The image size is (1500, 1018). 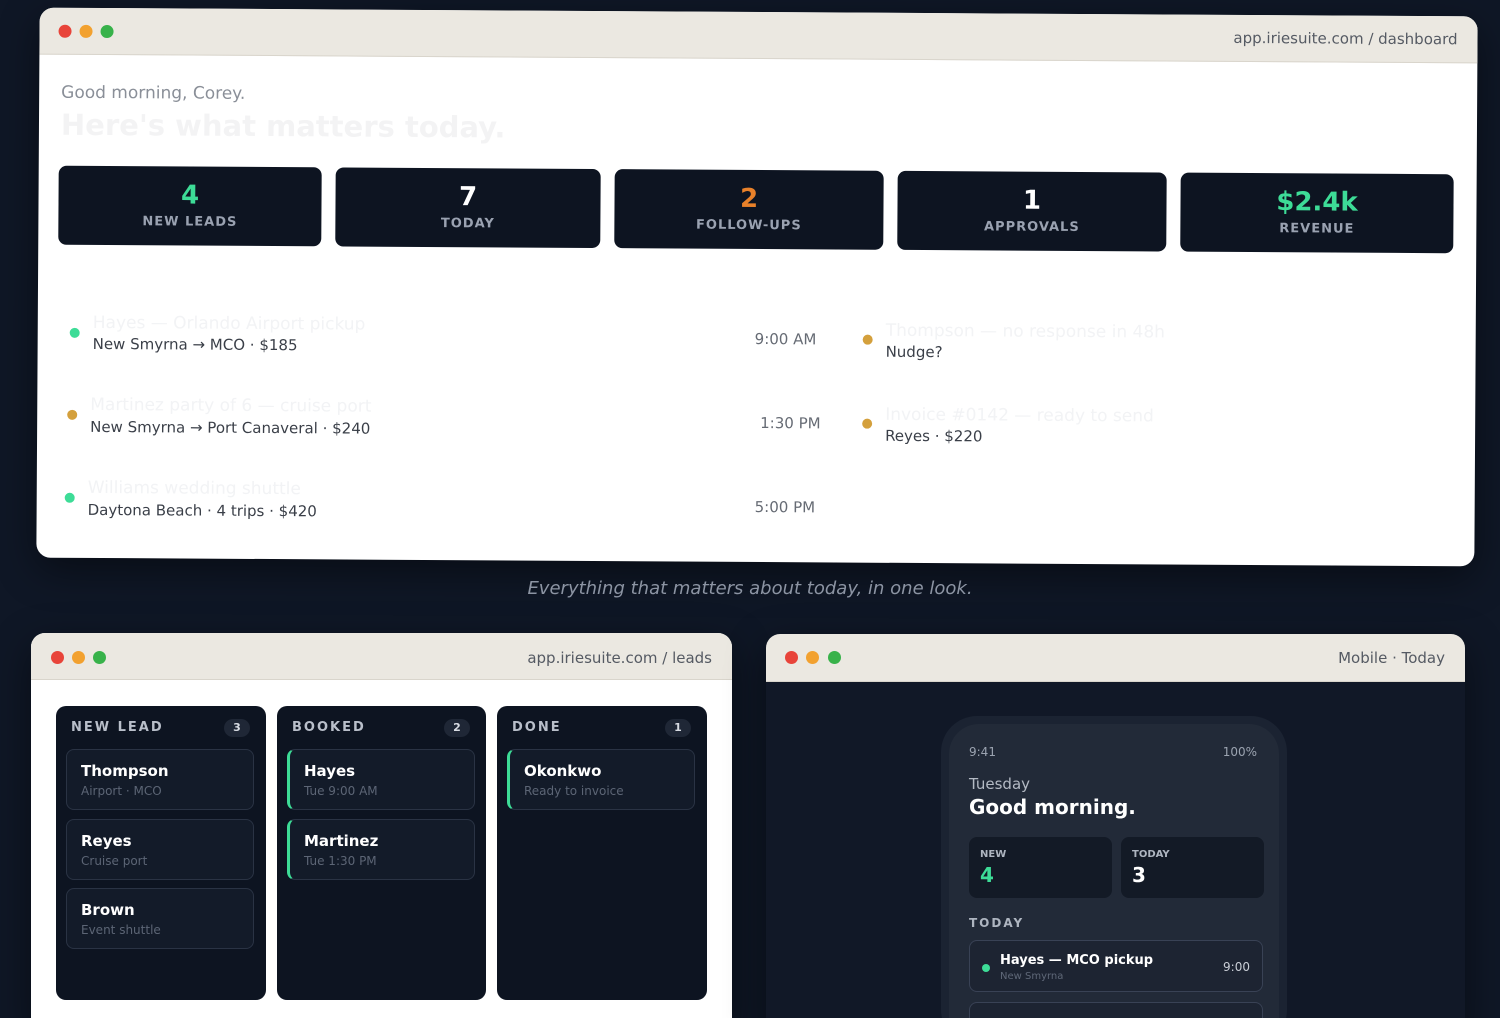 What do you see at coordinates (934, 436) in the screenshot?
I see `action-item-detail: Reyes · $220` at bounding box center [934, 436].